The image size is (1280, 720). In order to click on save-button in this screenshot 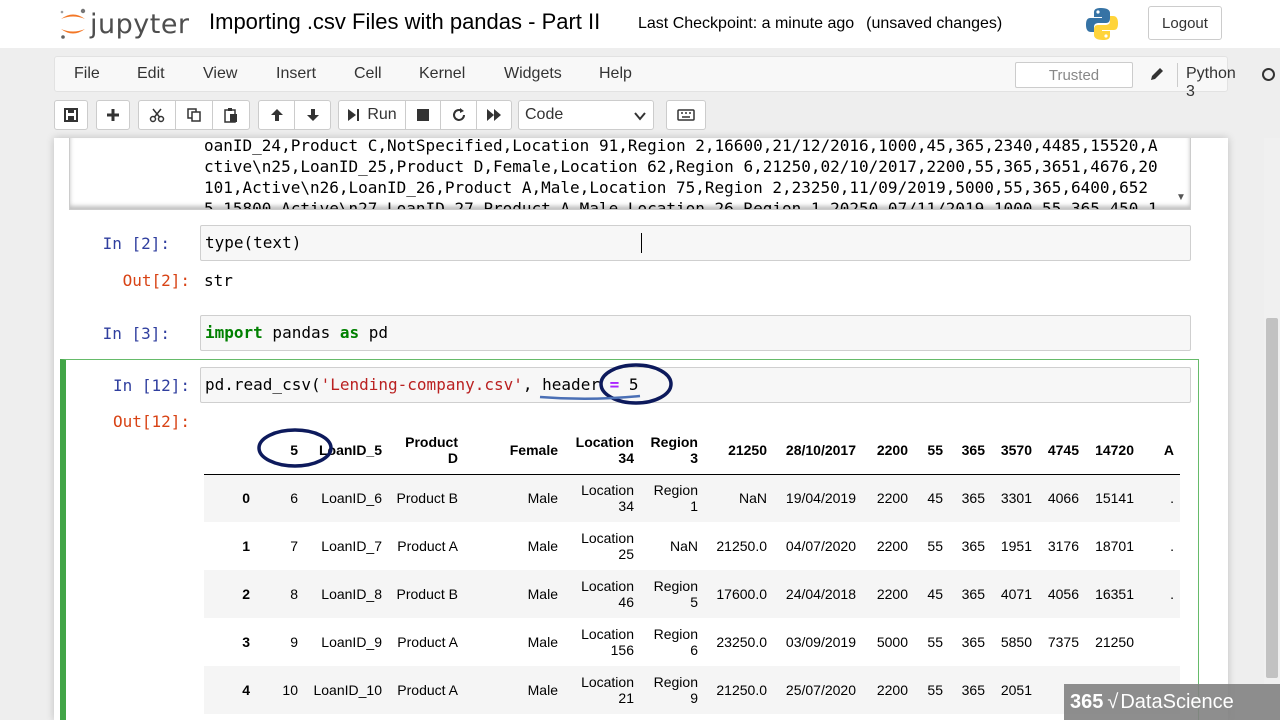, I will do `click(71, 115)`.